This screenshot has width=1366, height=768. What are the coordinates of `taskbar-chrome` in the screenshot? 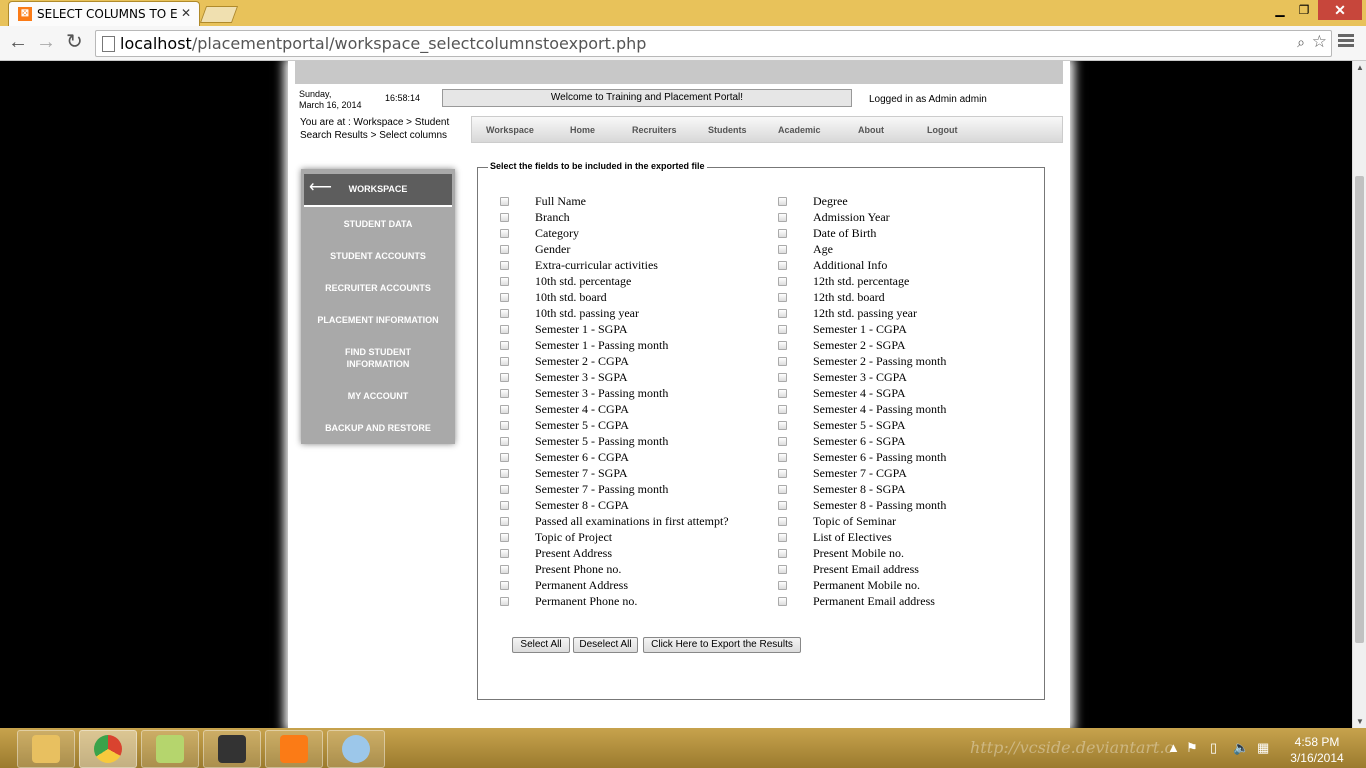 It's located at (108, 749).